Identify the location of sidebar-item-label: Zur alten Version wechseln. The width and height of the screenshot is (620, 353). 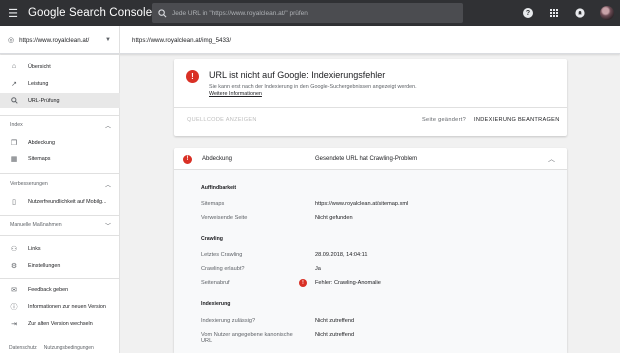
(60, 323).